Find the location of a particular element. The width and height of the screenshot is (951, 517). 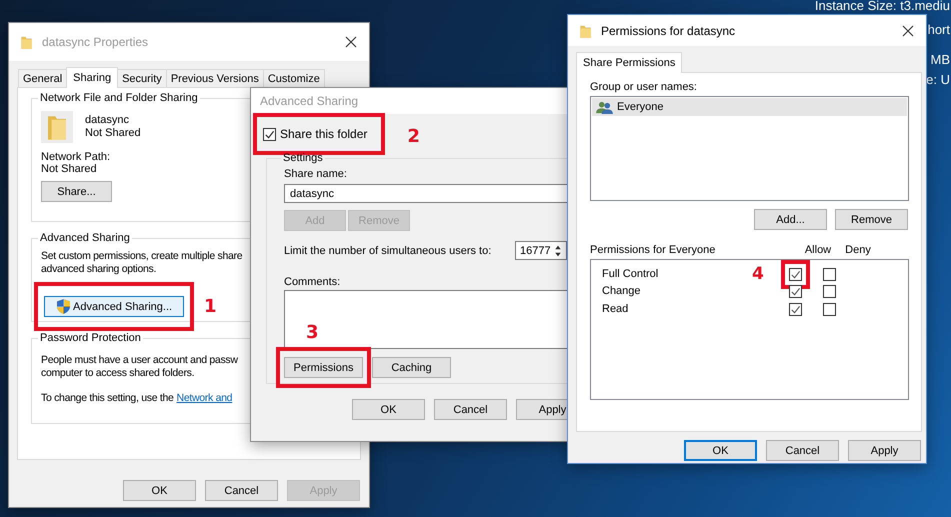

share-name-label: Share name: is located at coordinates (315, 174).